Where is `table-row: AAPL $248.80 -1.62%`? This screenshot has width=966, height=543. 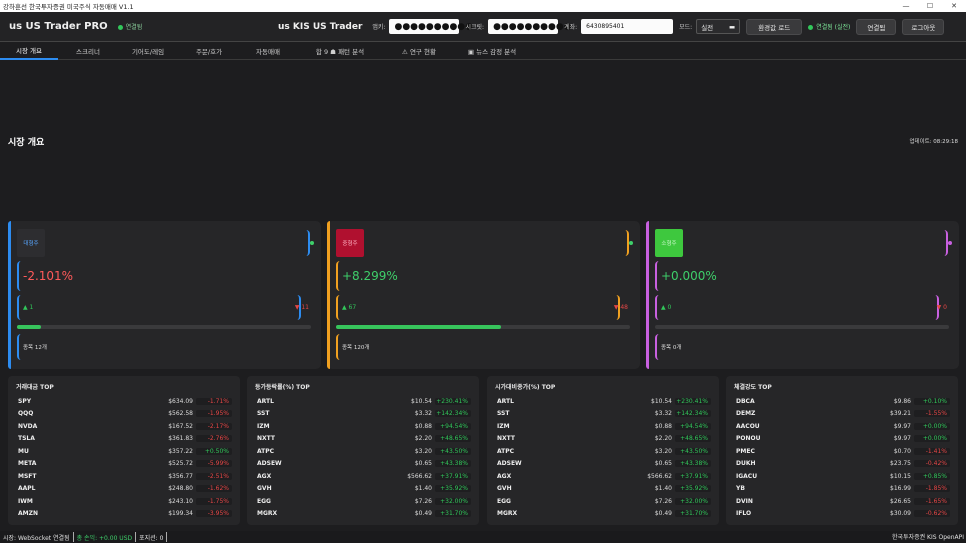 table-row: AAPL $248.80 -1.62% is located at coordinates (125, 489).